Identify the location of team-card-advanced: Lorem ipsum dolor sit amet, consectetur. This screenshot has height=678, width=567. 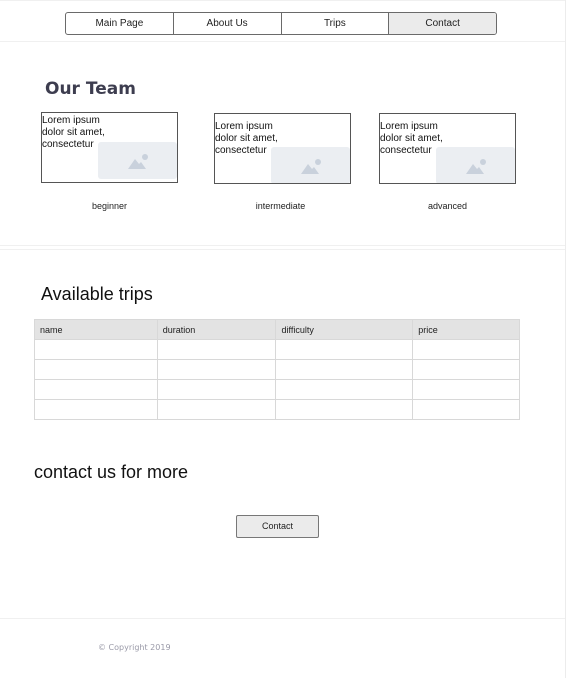
(447, 148).